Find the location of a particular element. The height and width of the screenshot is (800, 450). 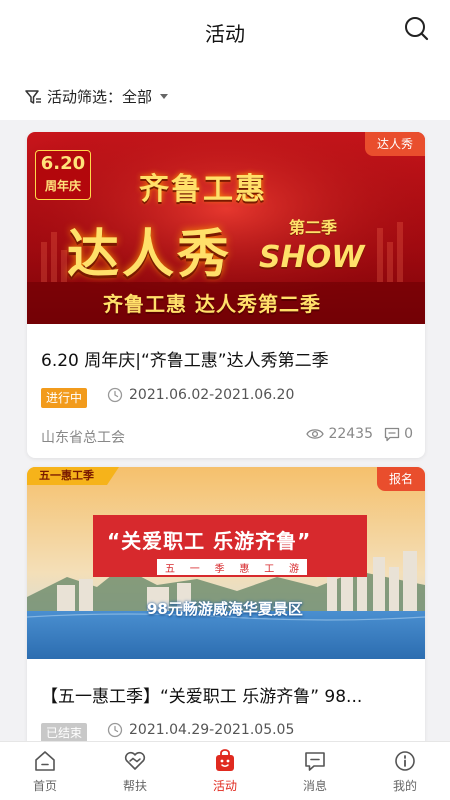

banner-chip: 季 is located at coordinates (219, 569).